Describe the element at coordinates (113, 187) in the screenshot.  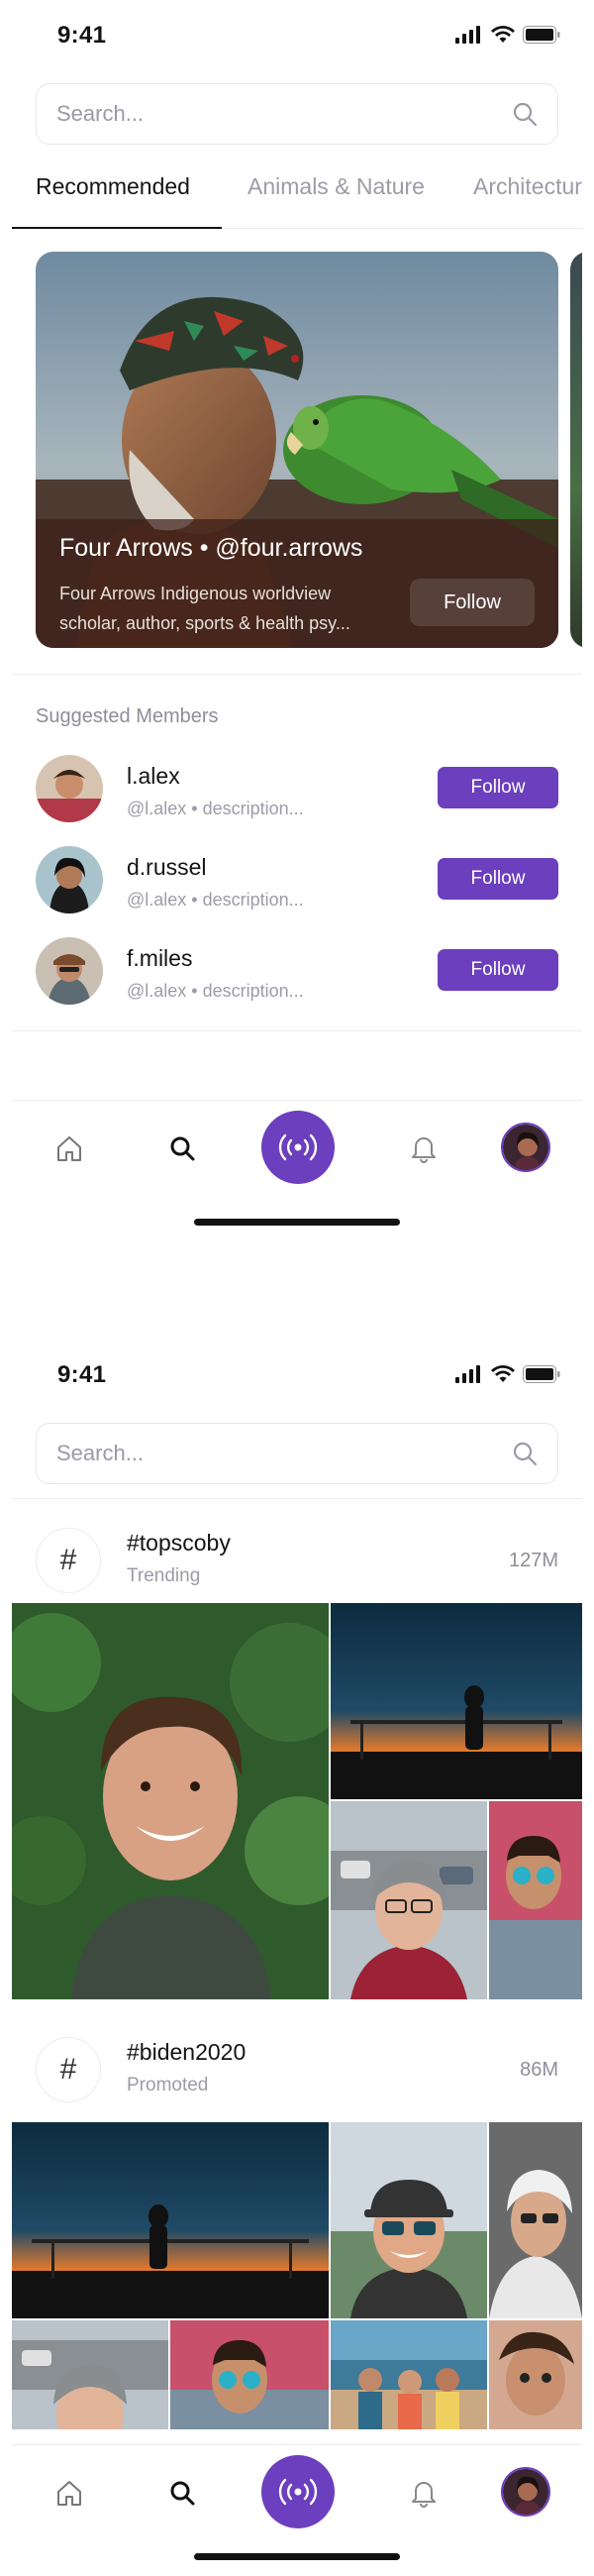
I see `tab-recommended: Recommended` at that location.